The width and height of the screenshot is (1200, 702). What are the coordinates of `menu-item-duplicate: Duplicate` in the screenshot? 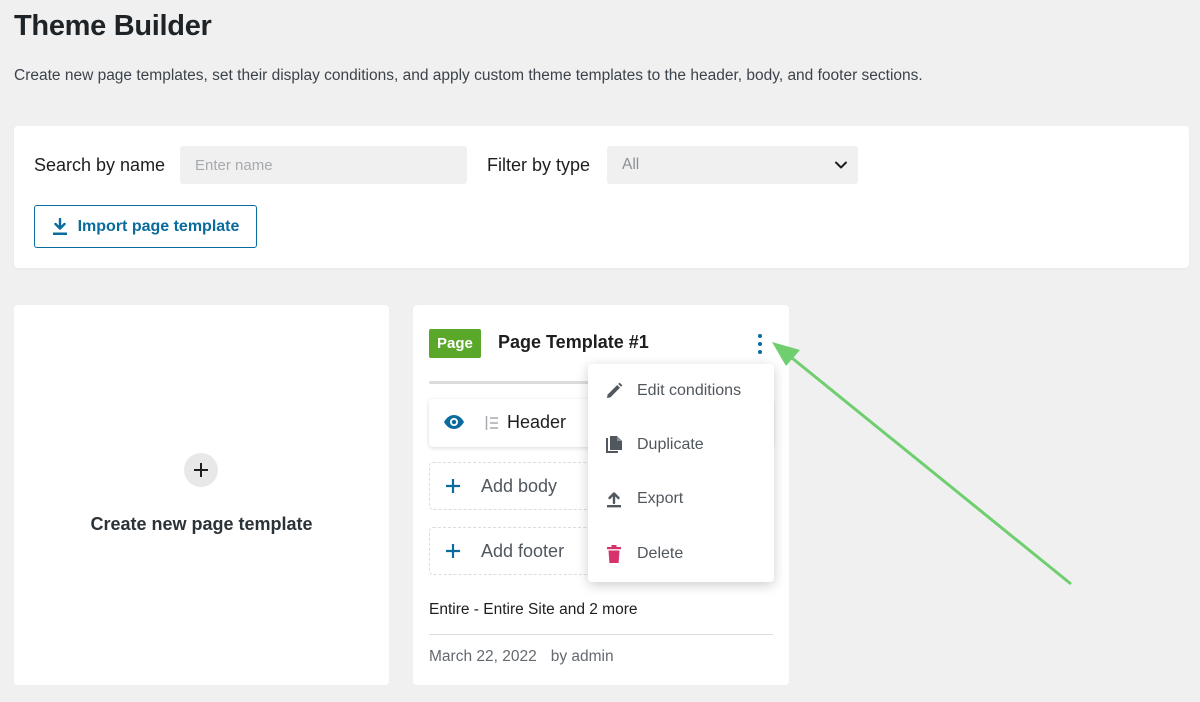 It's located at (681, 445).